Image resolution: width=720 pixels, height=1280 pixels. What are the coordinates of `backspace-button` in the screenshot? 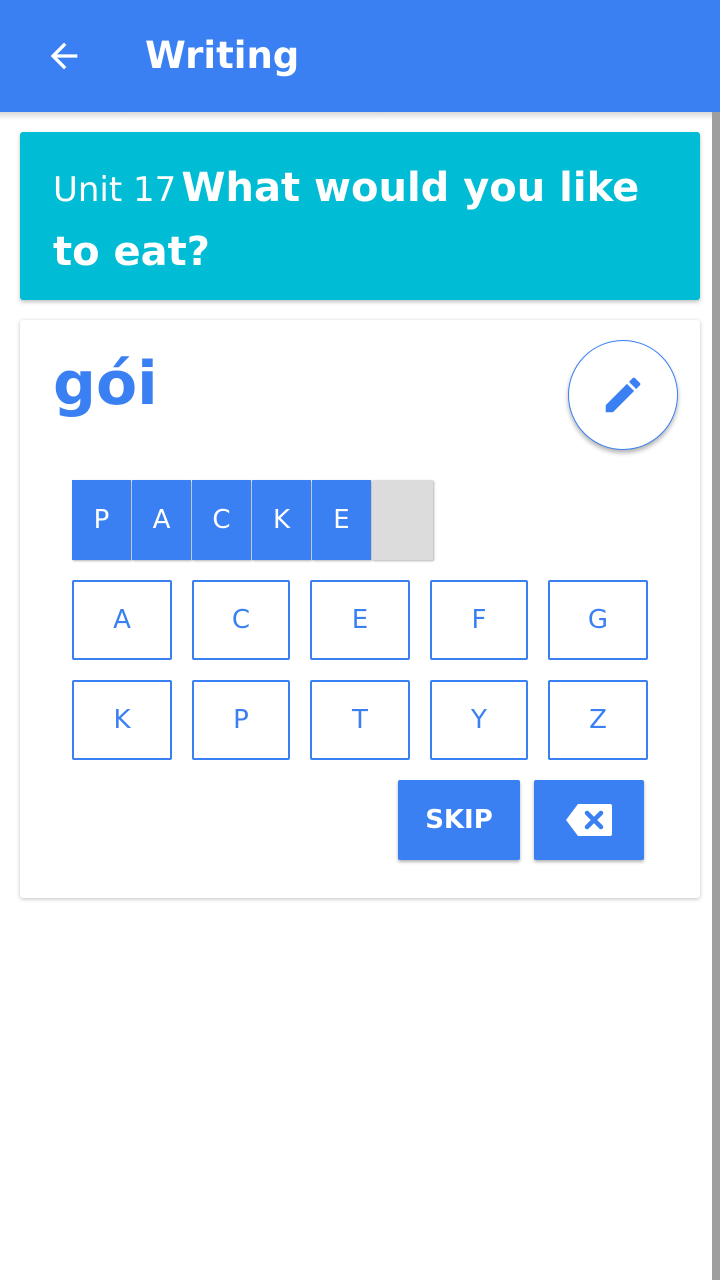 It's located at (589, 820).